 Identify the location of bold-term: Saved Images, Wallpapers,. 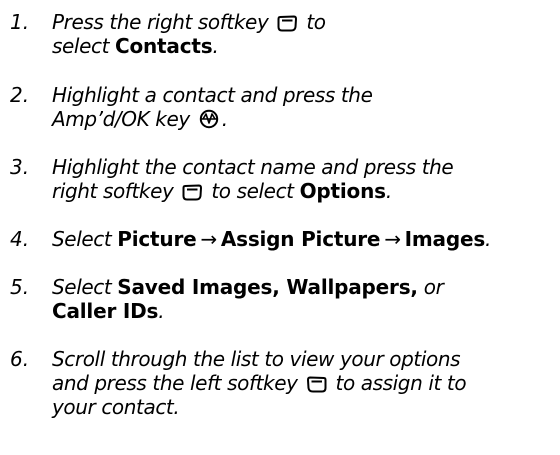
(267, 287).